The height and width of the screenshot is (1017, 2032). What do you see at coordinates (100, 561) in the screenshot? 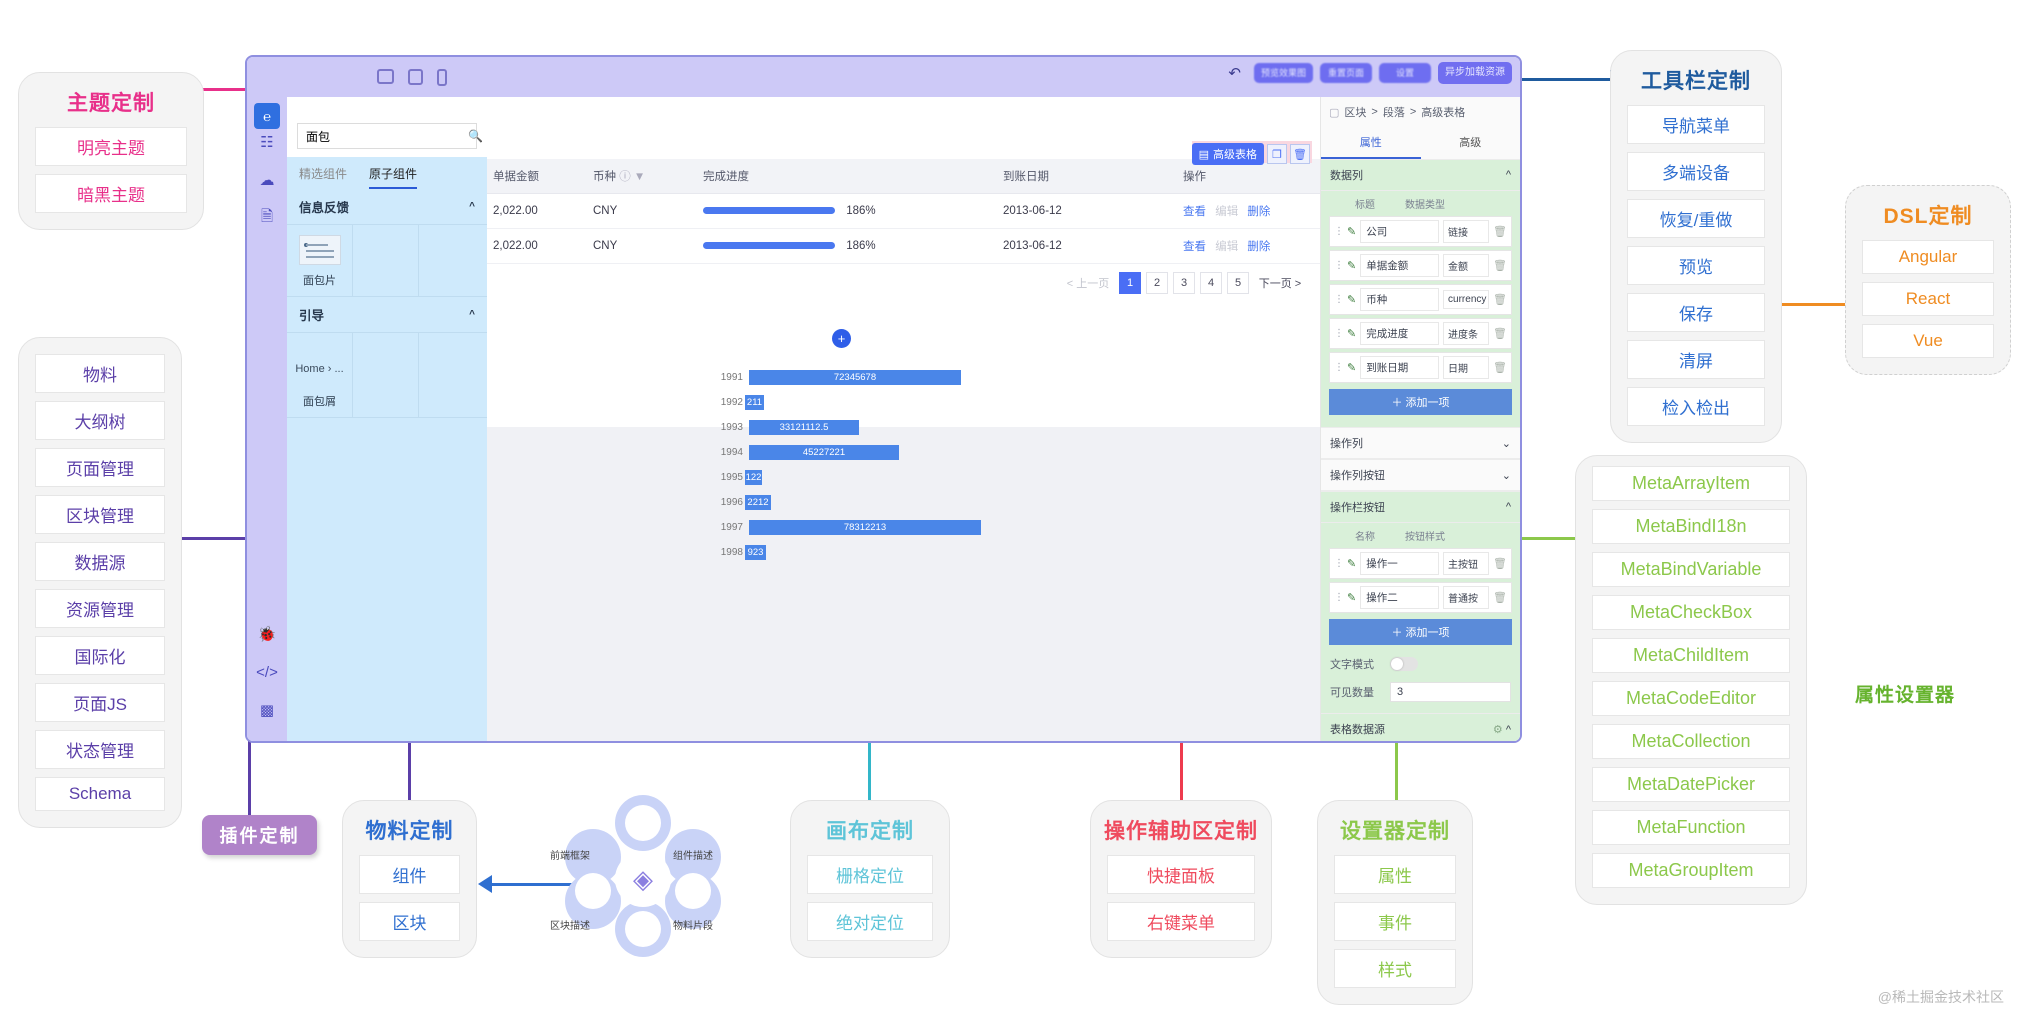
I see `plugin-item-4: 数据源` at bounding box center [100, 561].